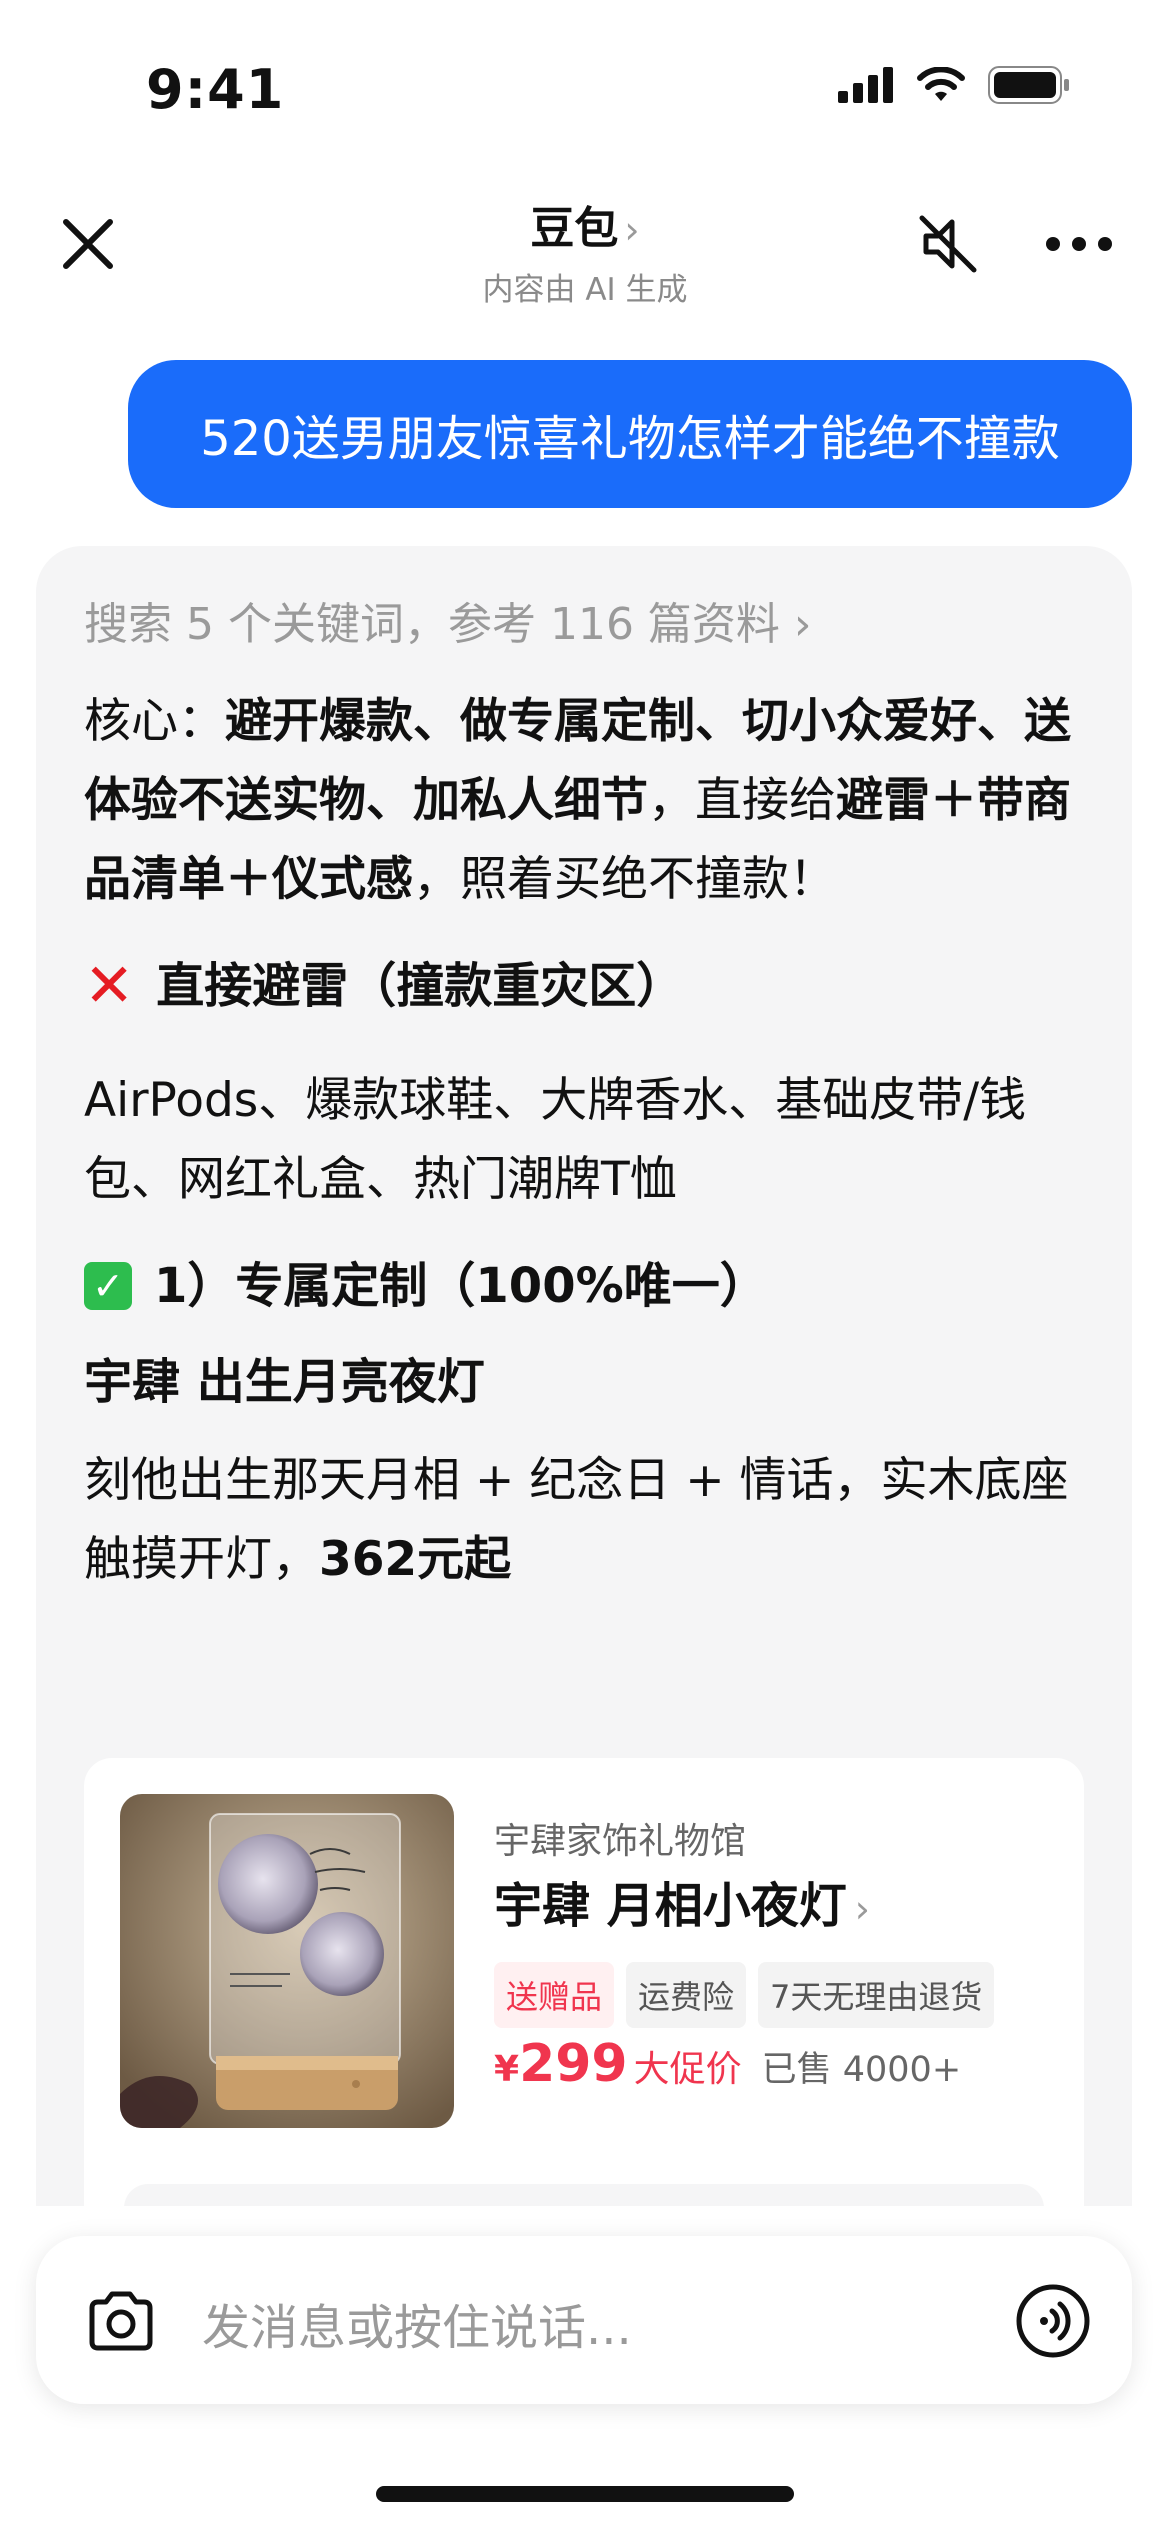  I want to click on moon-lamp-image, so click(287, 1961).